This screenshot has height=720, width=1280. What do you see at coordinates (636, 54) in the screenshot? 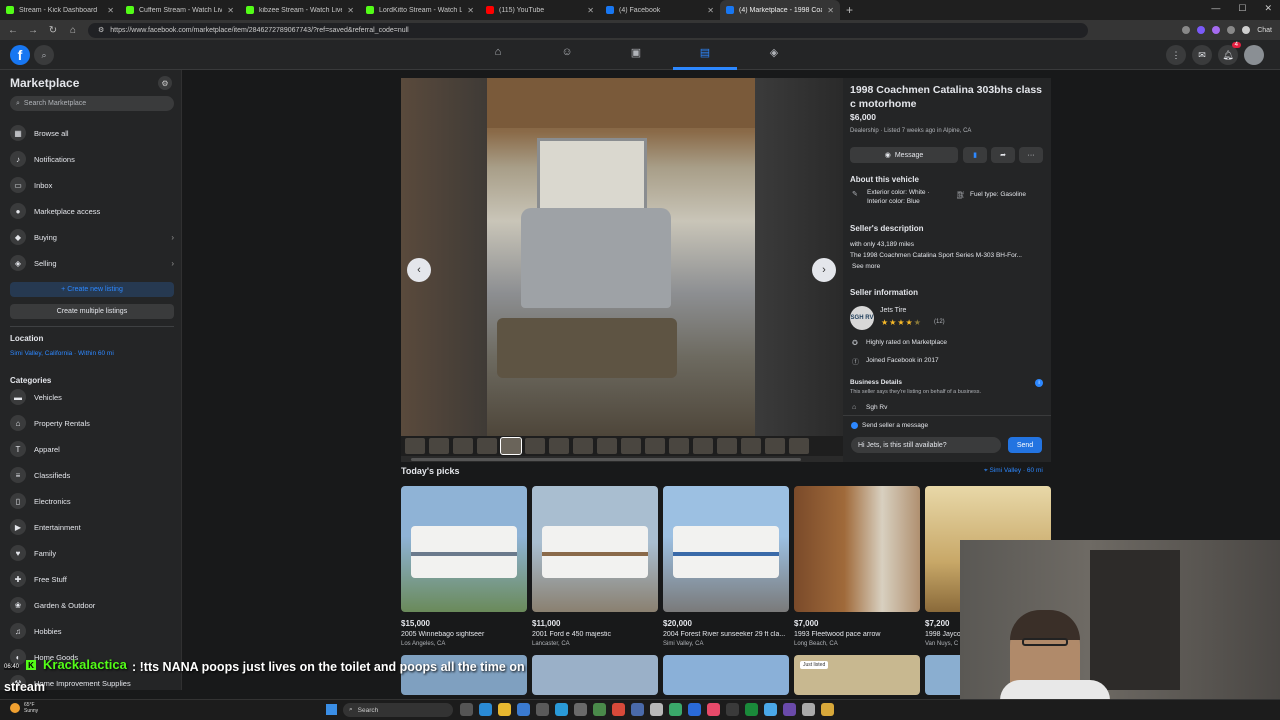
I see `video-icon: ▣` at bounding box center [636, 54].